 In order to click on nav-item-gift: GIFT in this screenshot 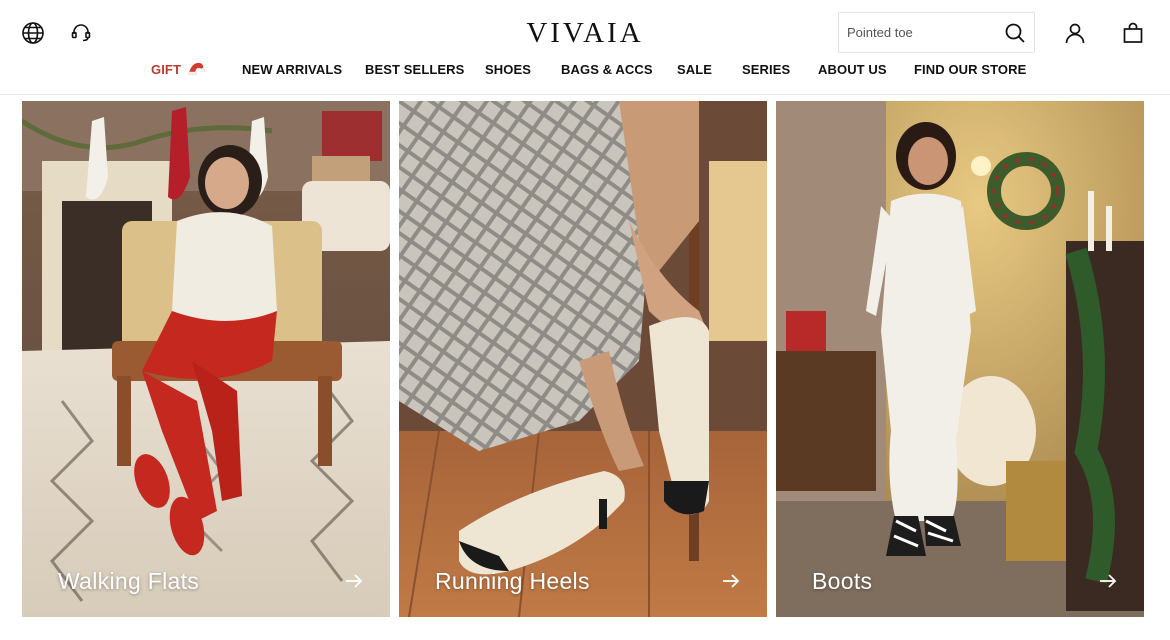, I will do `click(166, 69)`.